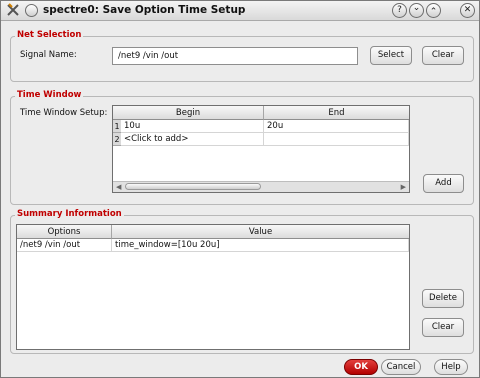 The height and width of the screenshot is (378, 480). What do you see at coordinates (336, 139) in the screenshot?
I see `cell-end` at bounding box center [336, 139].